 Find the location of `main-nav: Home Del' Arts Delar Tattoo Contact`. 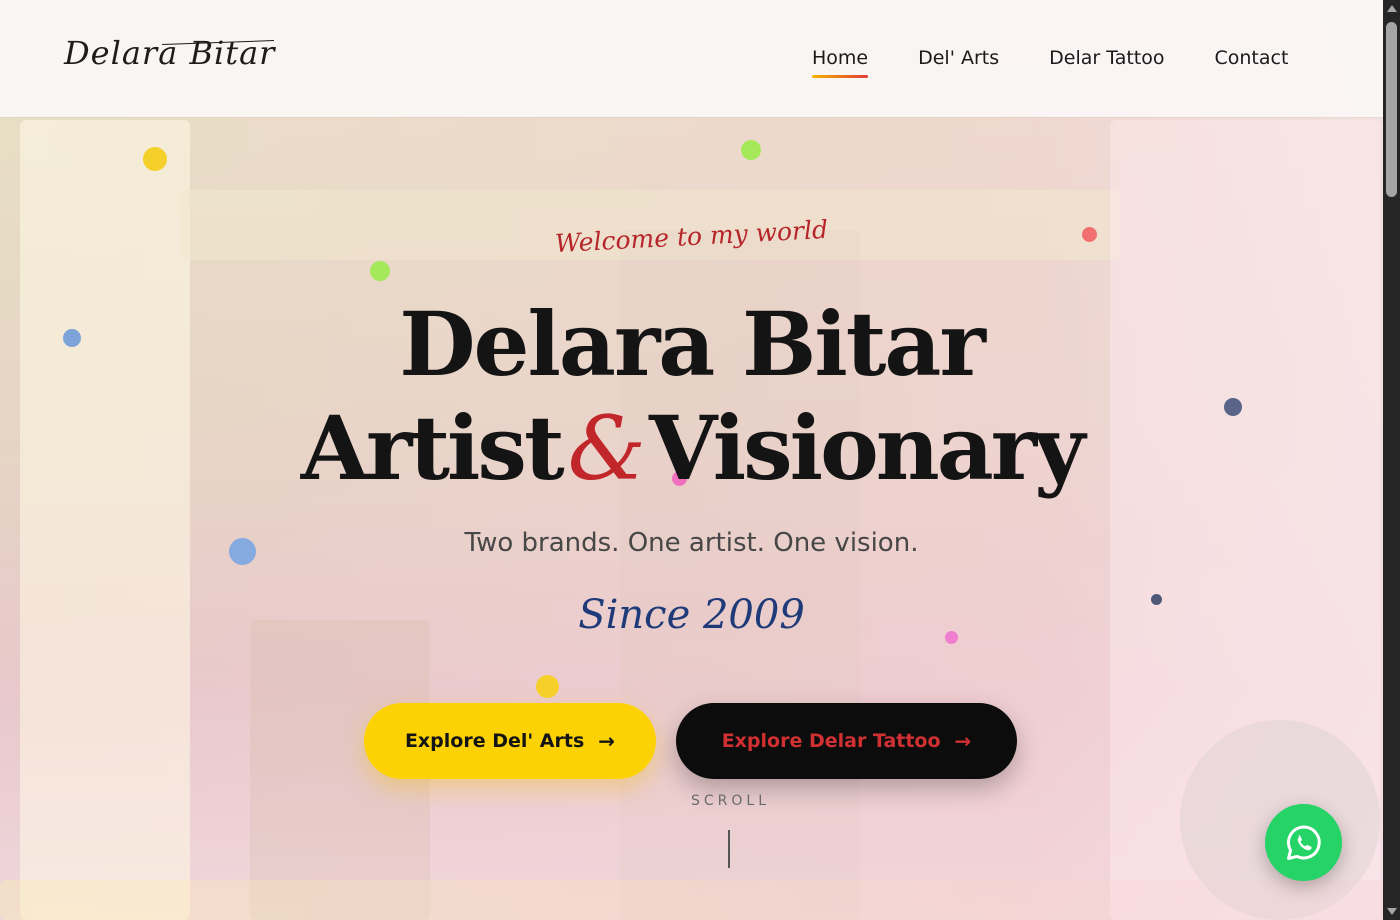

main-nav: Home Del' Arts Delar Tattoo Contact is located at coordinates (1050, 61).